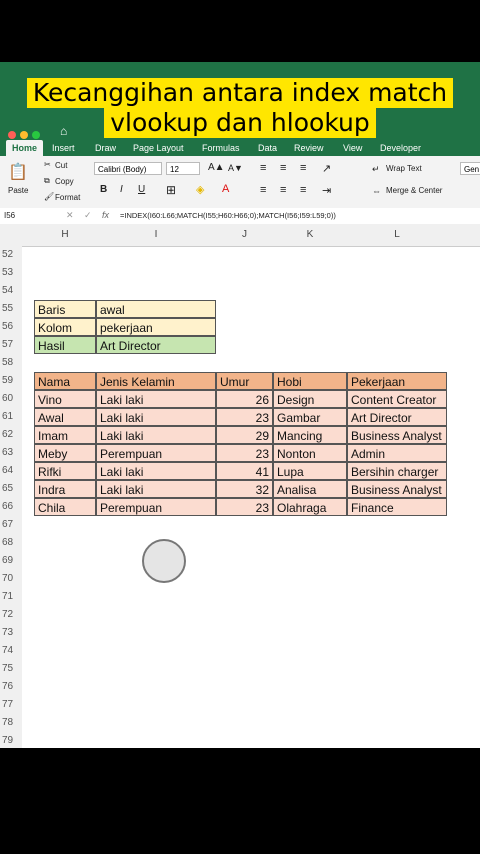 The image size is (480, 854). Describe the element at coordinates (309, 148) in the screenshot. I see `tab-review: Review` at that location.